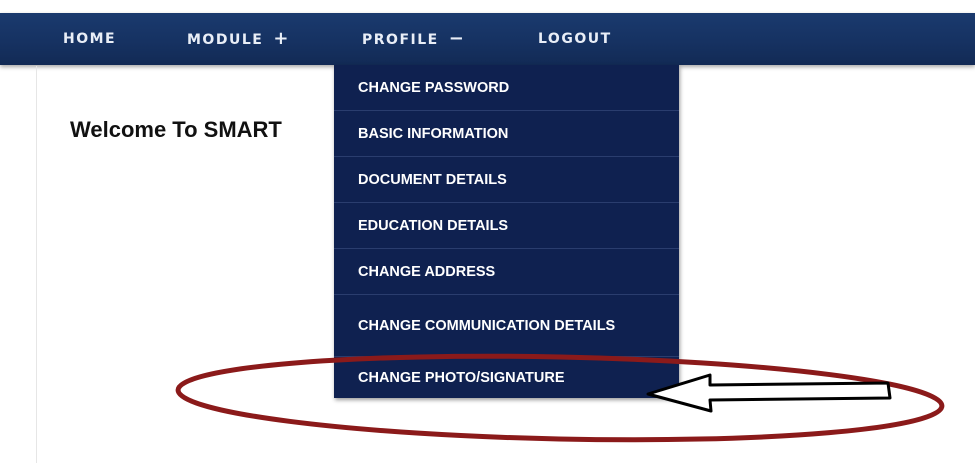  What do you see at coordinates (575, 39) in the screenshot?
I see `nav-logout: LOGOUT` at bounding box center [575, 39].